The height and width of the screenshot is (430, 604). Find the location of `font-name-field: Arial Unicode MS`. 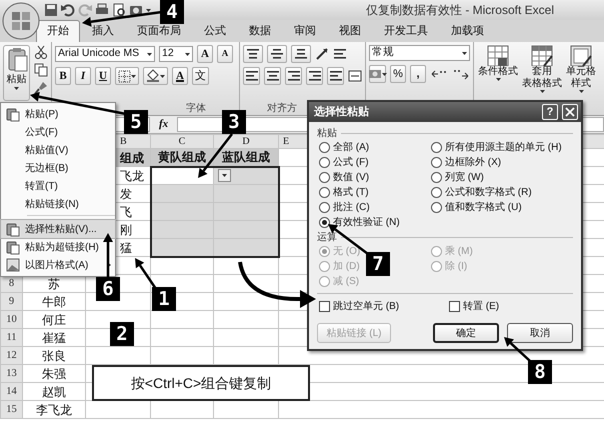

font-name-field: Arial Unicode MS is located at coordinates (105, 54).